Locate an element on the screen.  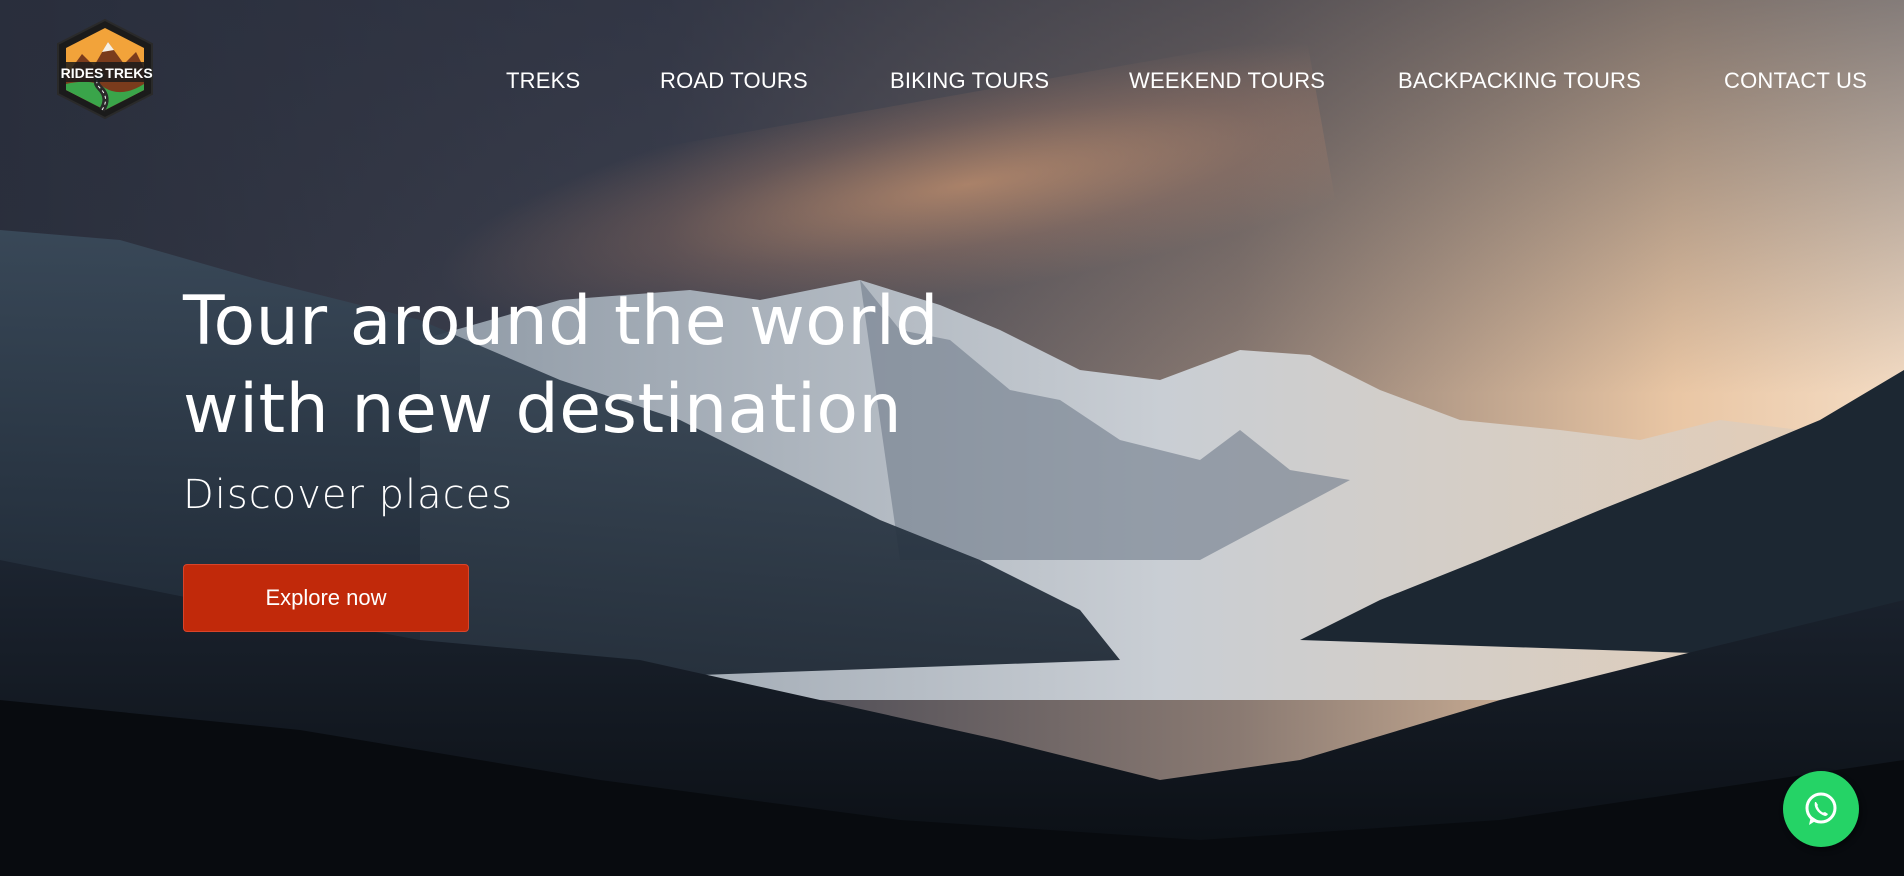
nav-item-weekend-tours: WEEKEND TOURS is located at coordinates (1227, 81).